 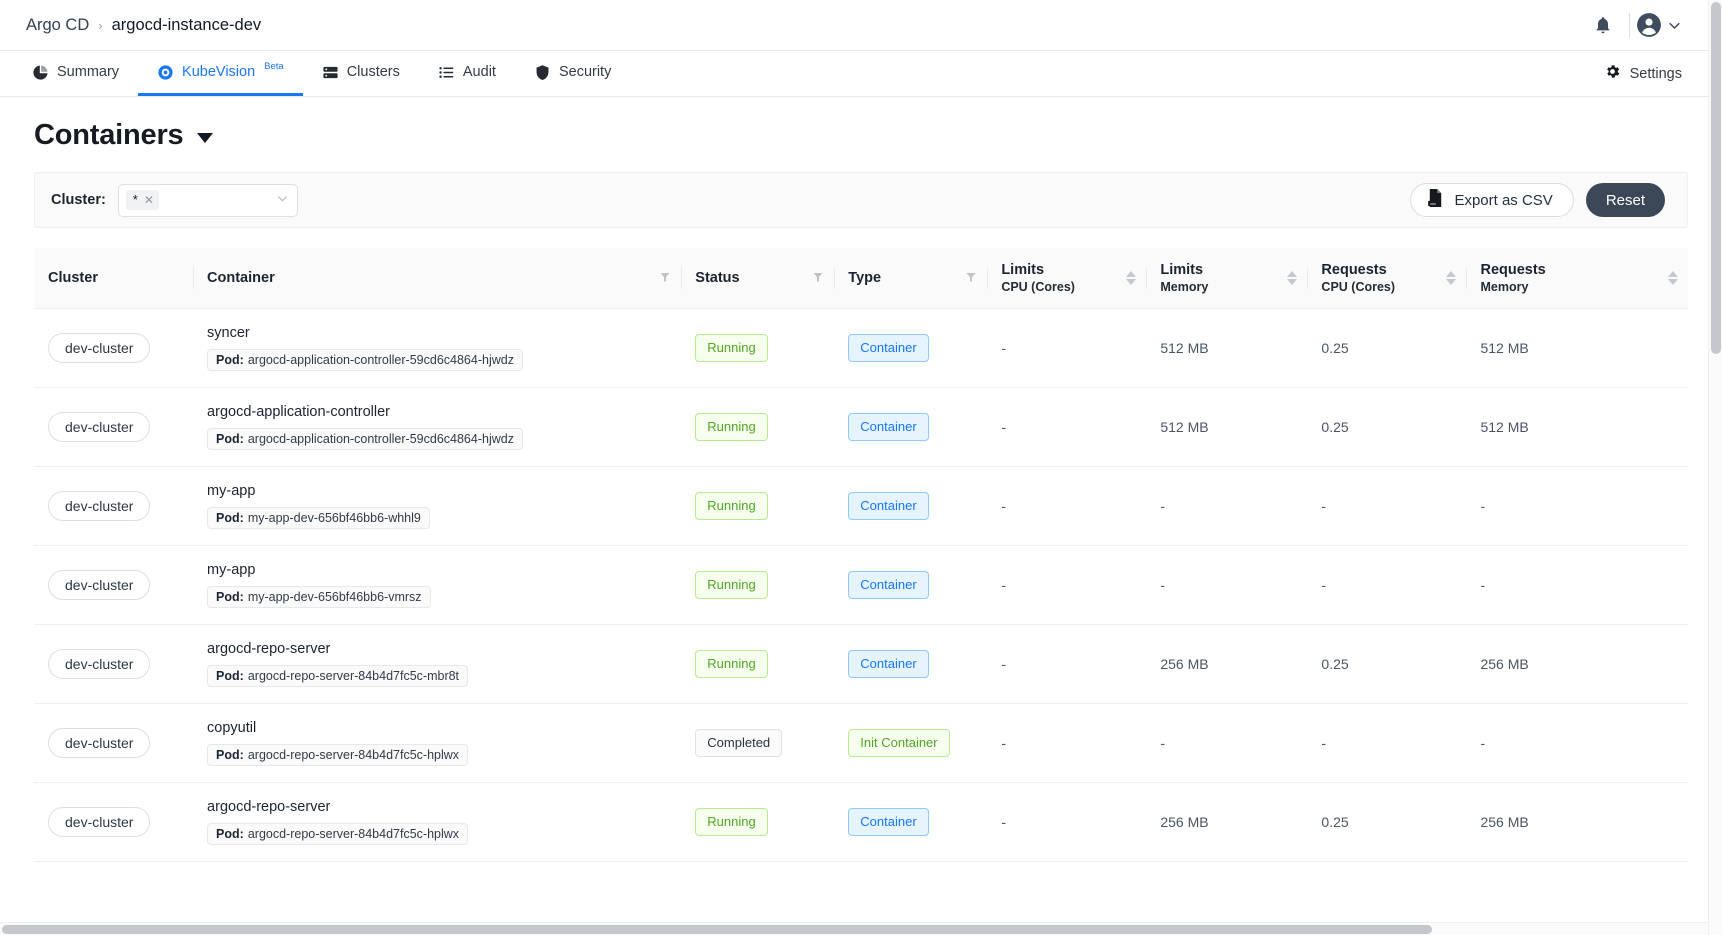 What do you see at coordinates (542, 72) in the screenshot?
I see `shield-icon` at bounding box center [542, 72].